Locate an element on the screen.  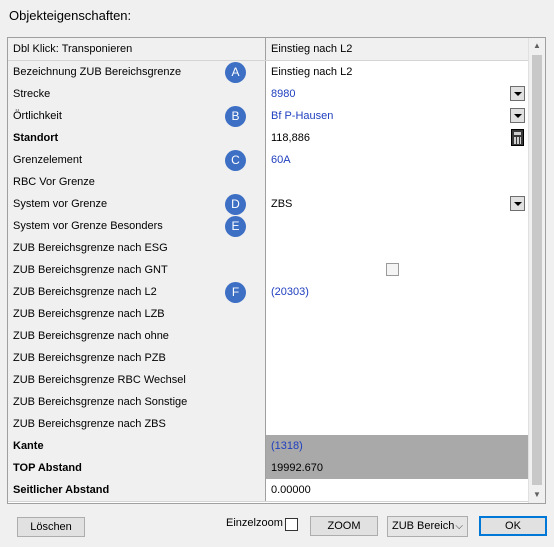
property-row-lzb: ZUB Bereichsgrenze nach LZB is located at coordinates (268, 314).